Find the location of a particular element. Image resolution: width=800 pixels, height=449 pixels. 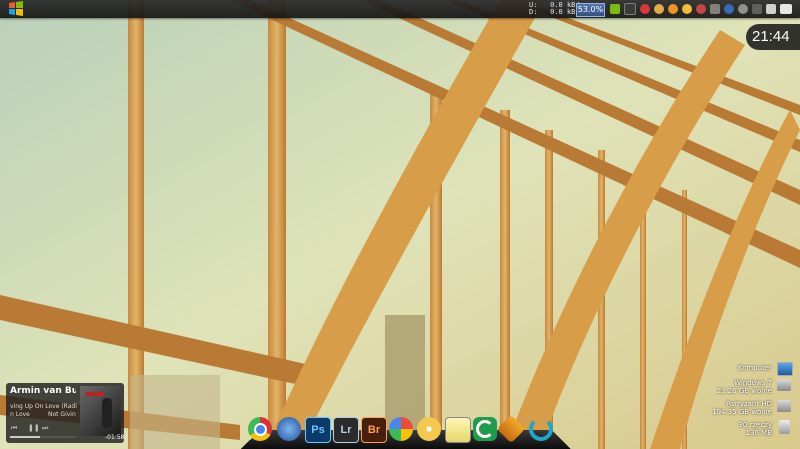

windows-start-icon is located at coordinates (16, 9).